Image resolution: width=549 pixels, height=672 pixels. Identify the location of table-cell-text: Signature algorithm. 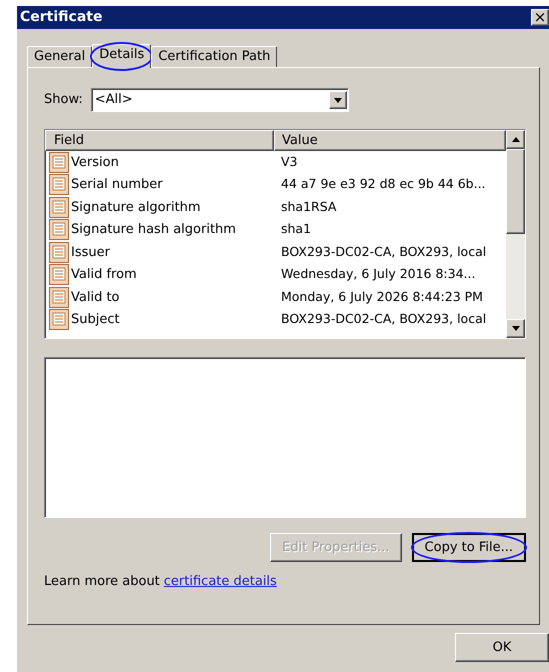
(136, 207).